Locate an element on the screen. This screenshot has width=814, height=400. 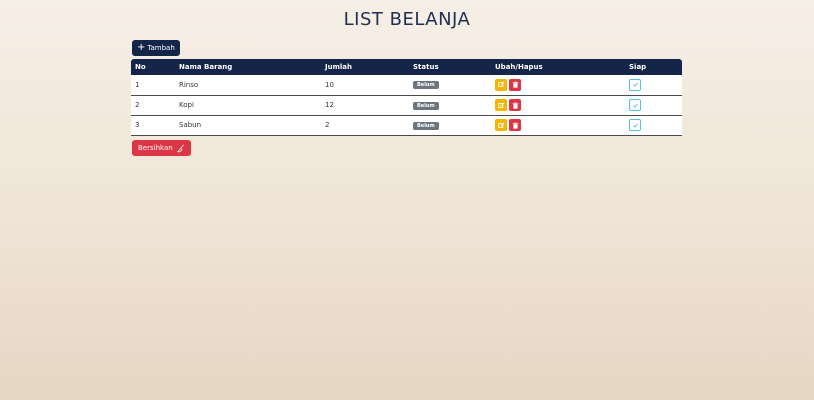
clear-list-button: Bersihkan is located at coordinates (161, 148).